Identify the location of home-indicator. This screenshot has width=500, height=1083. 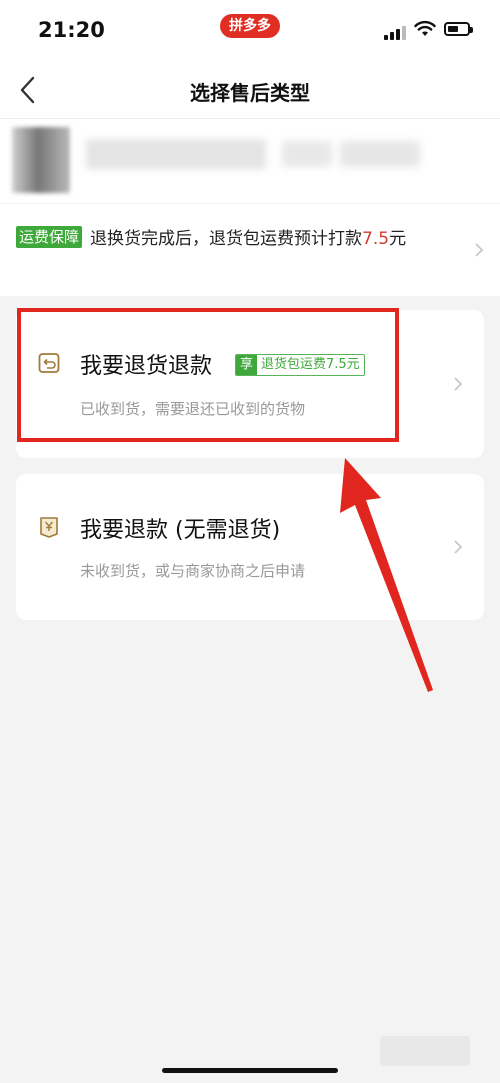
(250, 1070).